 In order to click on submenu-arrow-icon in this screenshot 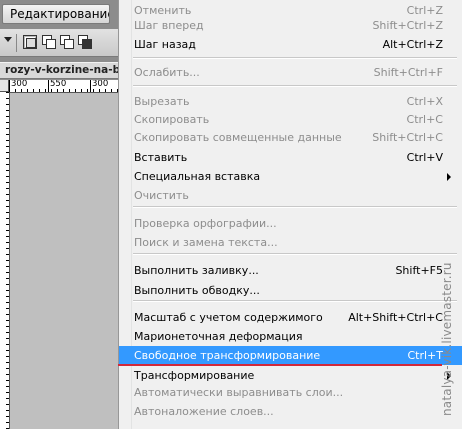, I will do `click(449, 177)`.